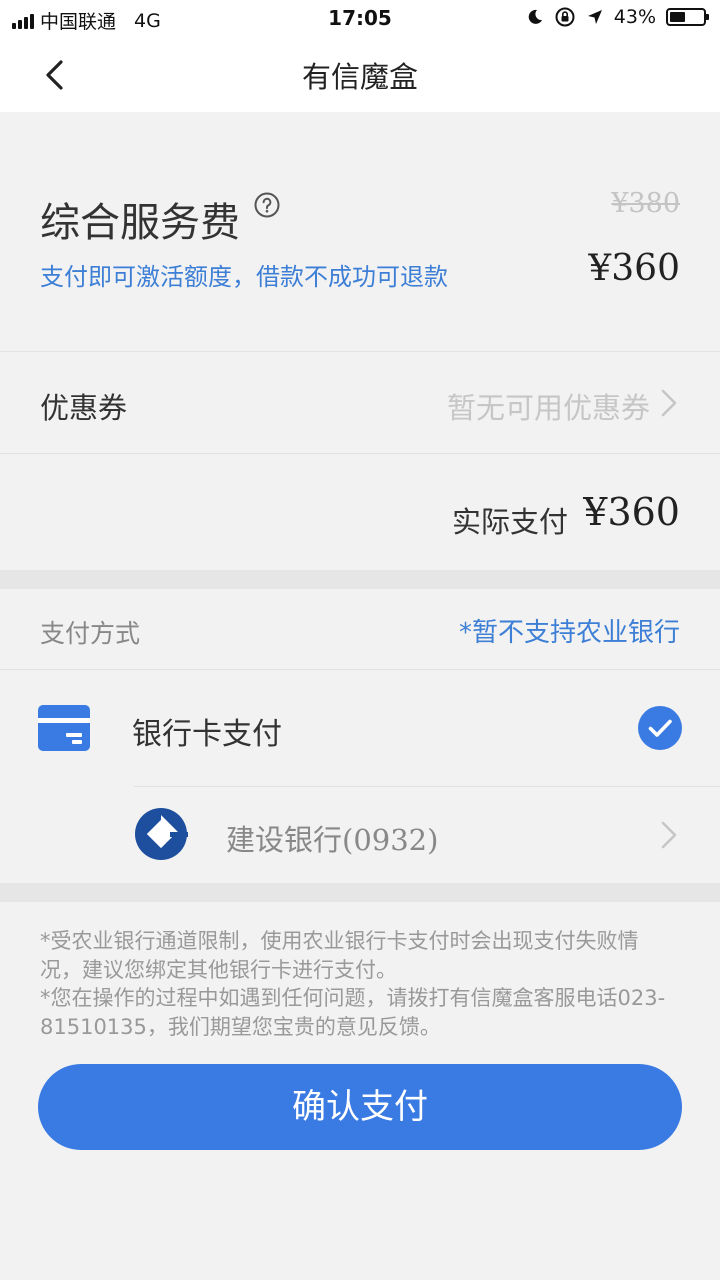  I want to click on status-bar: 中国联通 4G 17:05 43%, so click(360, 18).